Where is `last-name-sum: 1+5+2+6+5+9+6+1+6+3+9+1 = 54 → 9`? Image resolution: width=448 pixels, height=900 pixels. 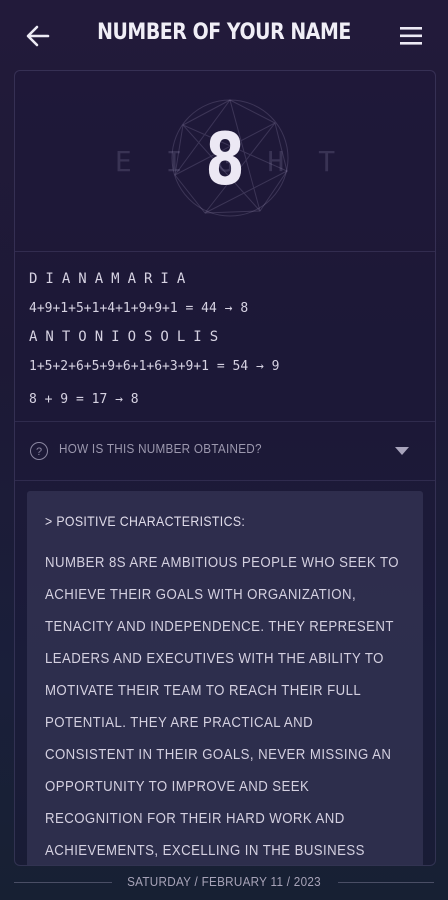
last-name-sum: 1+5+2+6+5+9+6+1+6+3+9+1 = 54 → 9 is located at coordinates (154, 366).